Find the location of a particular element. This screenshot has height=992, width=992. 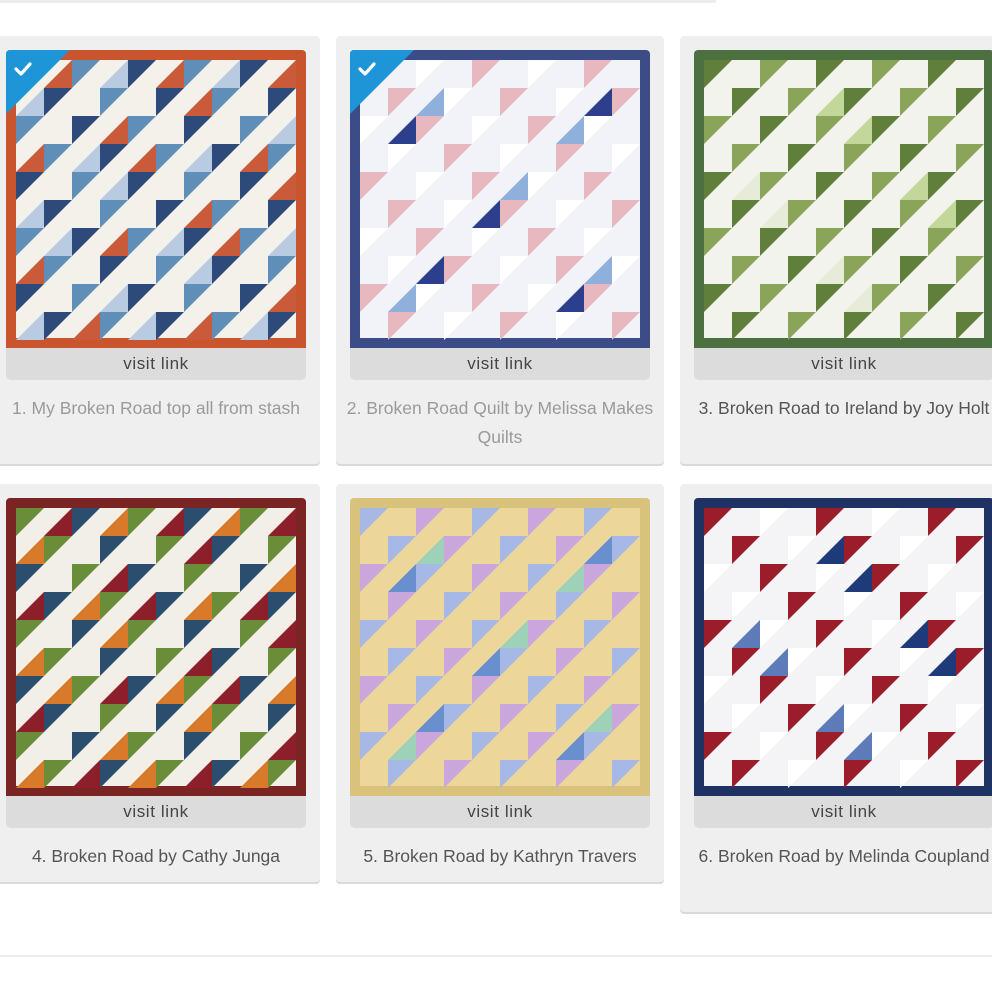

card-caption: 4. Broken Road by Cathy Junga is located at coordinates (156, 856).